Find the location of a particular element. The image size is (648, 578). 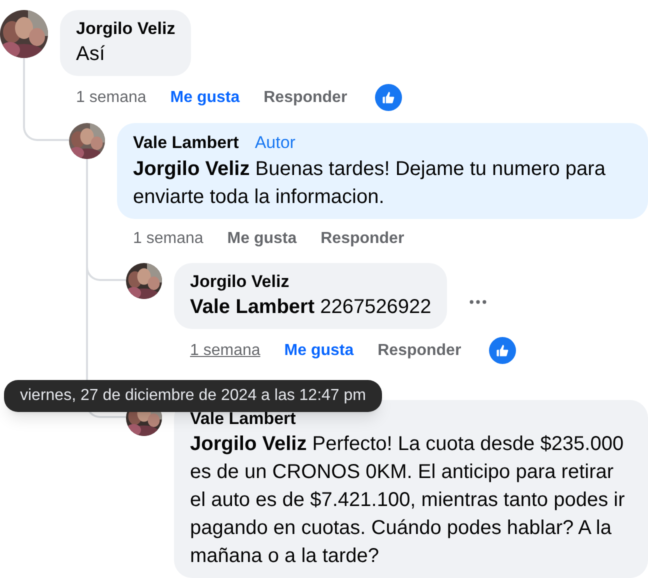

comment-text: Así is located at coordinates (90, 54).